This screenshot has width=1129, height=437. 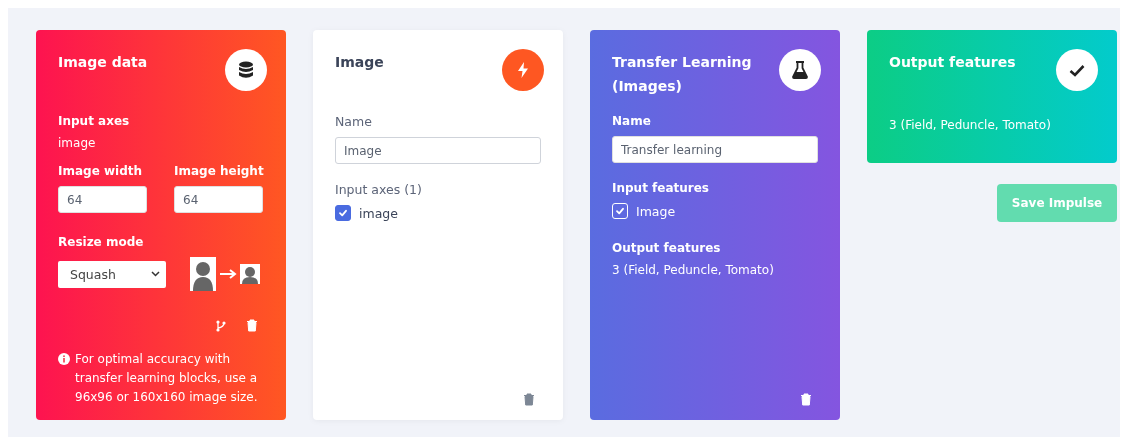 What do you see at coordinates (715, 149) in the screenshot?
I see `input-field: Transfer learning` at bounding box center [715, 149].